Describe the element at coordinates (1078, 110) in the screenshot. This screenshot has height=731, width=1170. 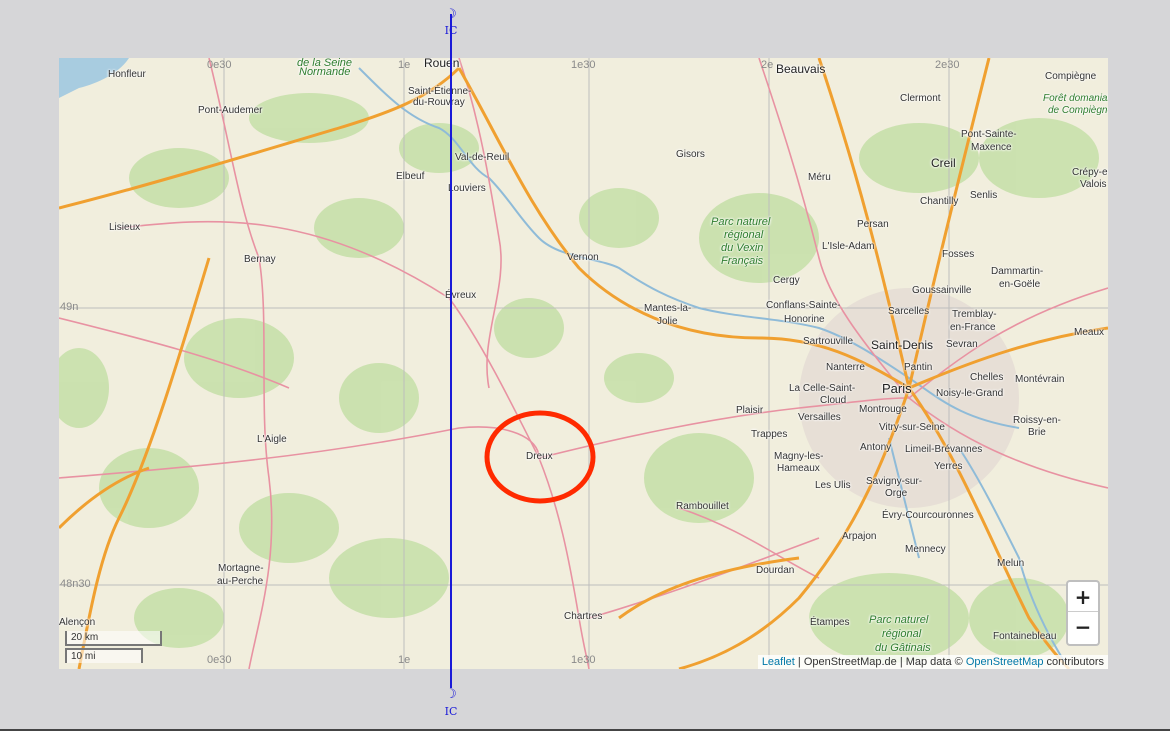
I see `park-label: de Compiègne` at that location.